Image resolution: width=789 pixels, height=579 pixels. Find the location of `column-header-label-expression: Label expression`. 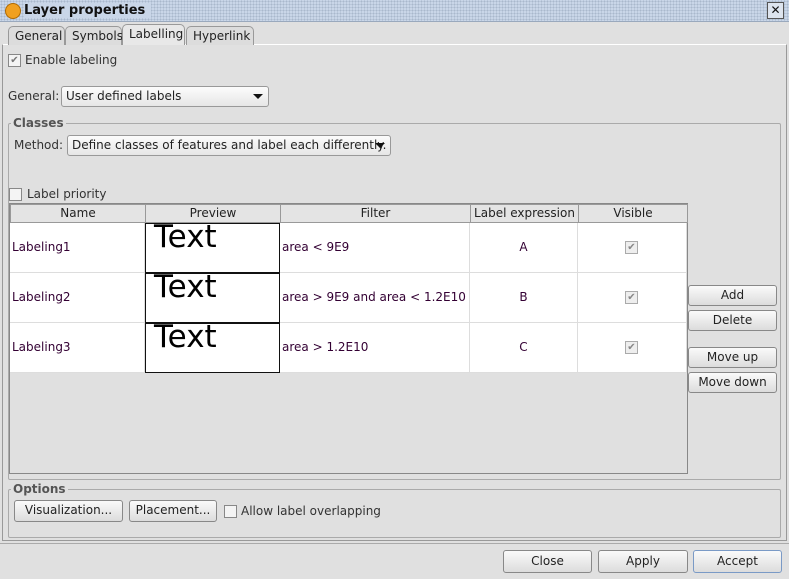

column-header-label-expression: Label expression is located at coordinates (524, 213).